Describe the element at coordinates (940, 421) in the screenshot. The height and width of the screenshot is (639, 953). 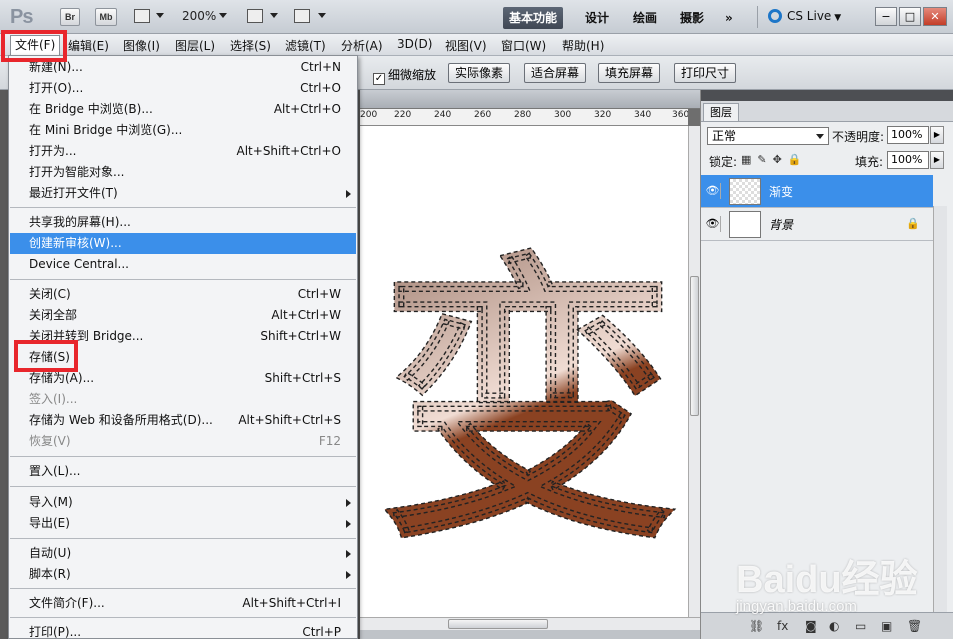
I see `panel-scrollbar` at that location.